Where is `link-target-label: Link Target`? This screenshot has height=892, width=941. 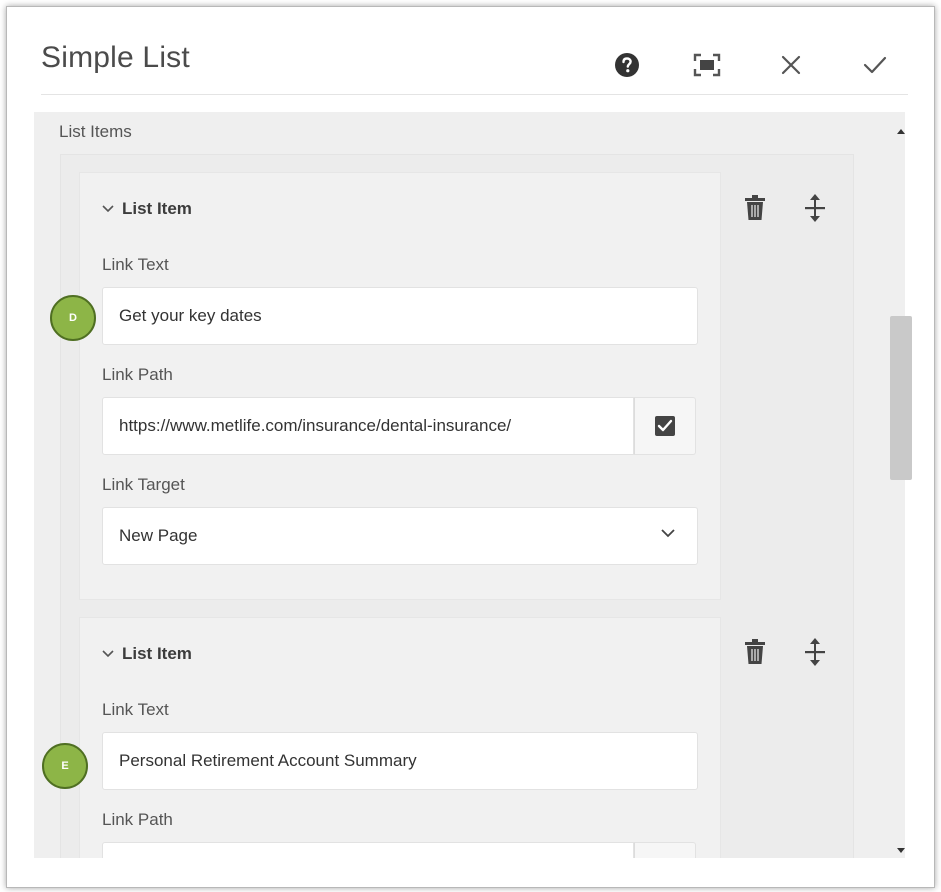
link-target-label: Link Target is located at coordinates (143, 484).